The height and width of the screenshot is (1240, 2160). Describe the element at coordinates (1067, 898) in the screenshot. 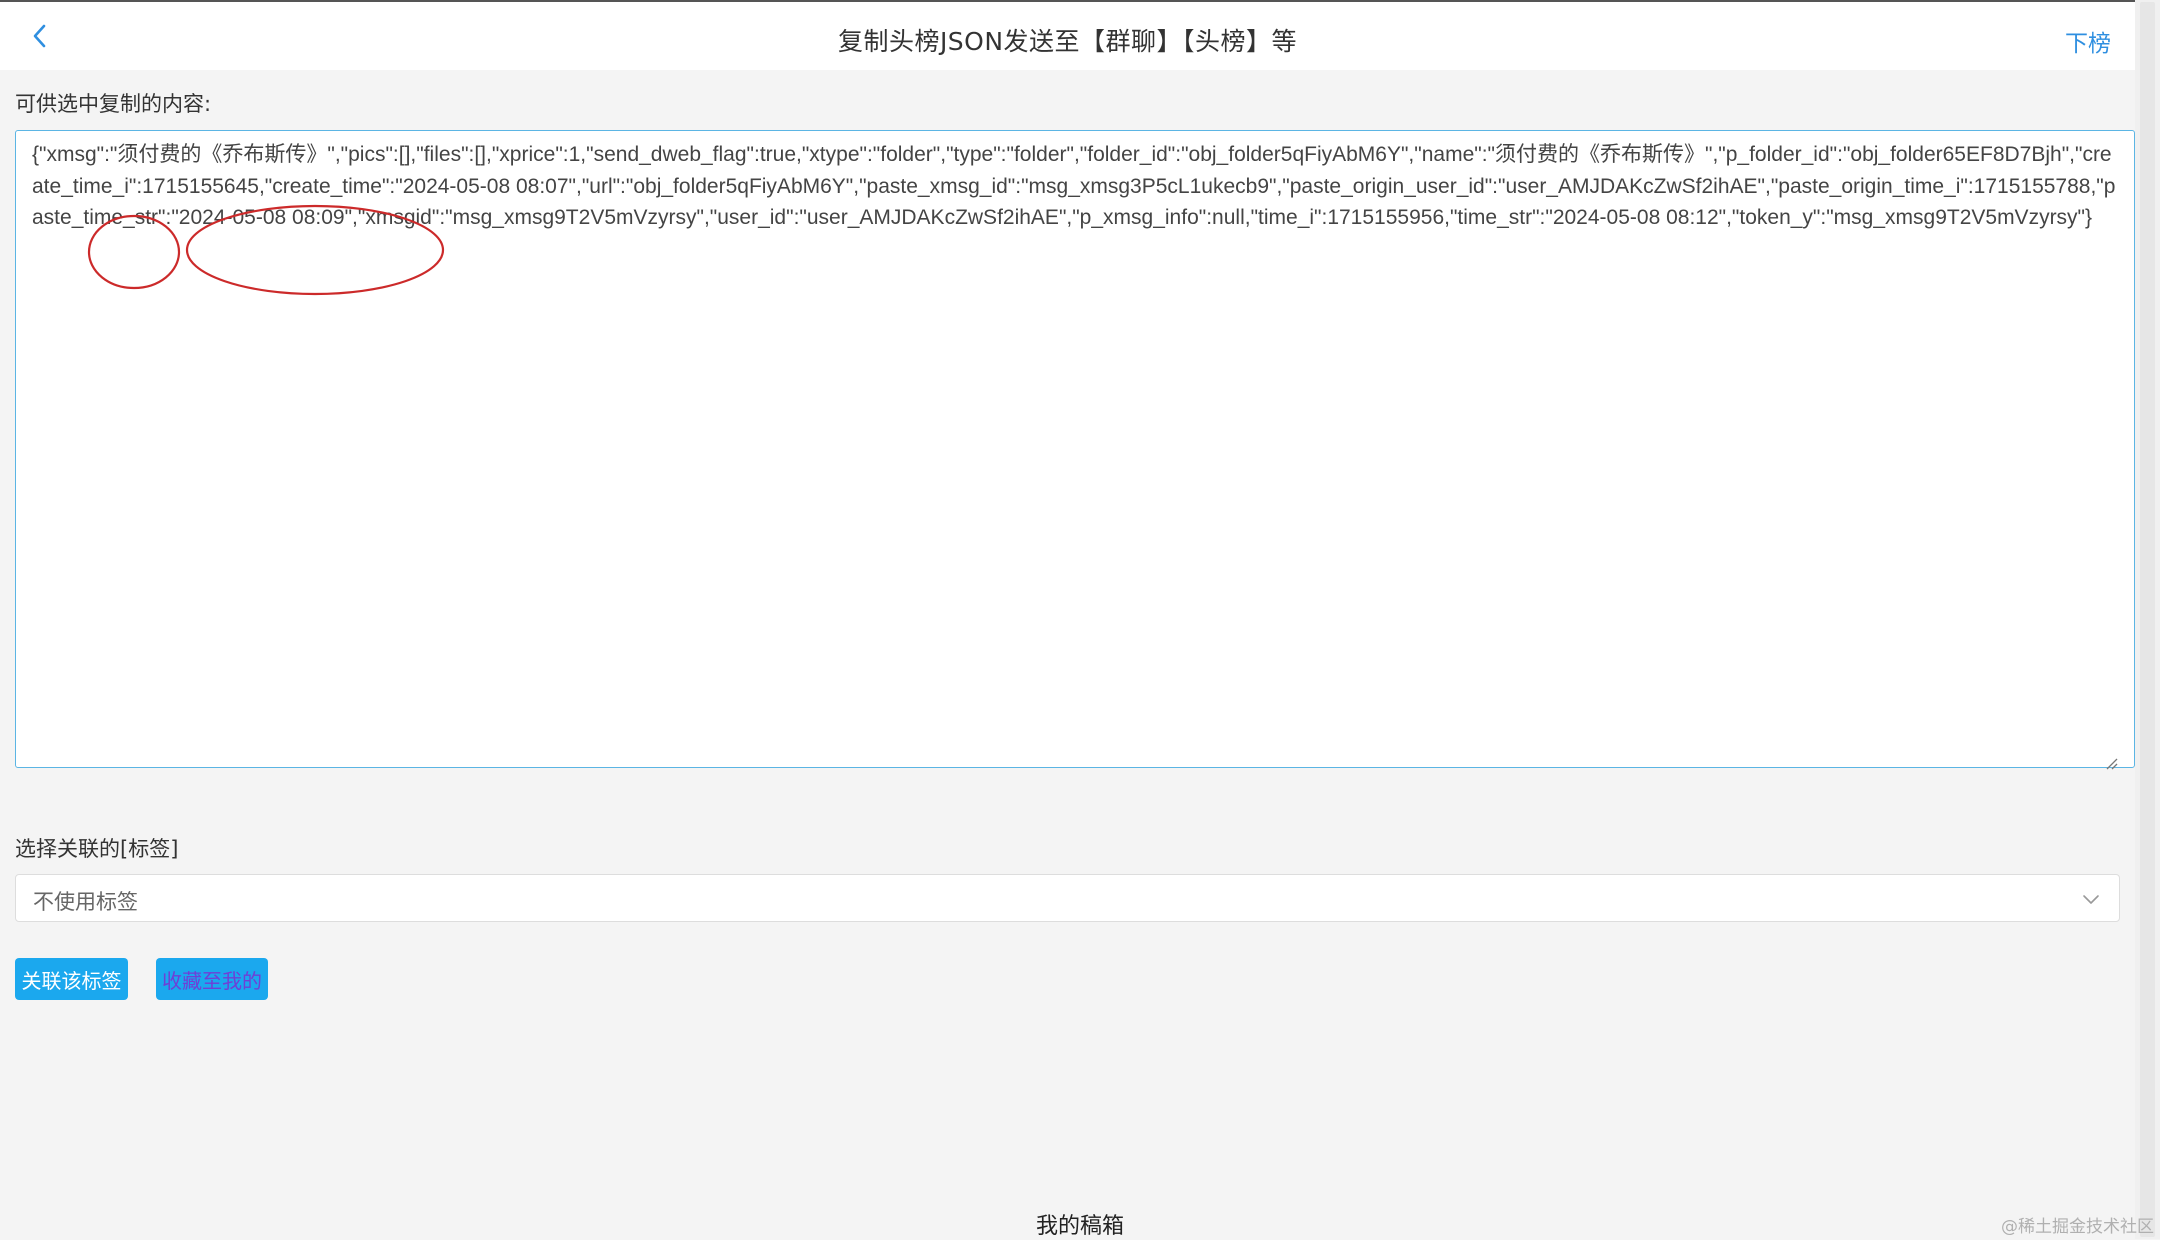

I see `tag-select: 不使用标签` at that location.